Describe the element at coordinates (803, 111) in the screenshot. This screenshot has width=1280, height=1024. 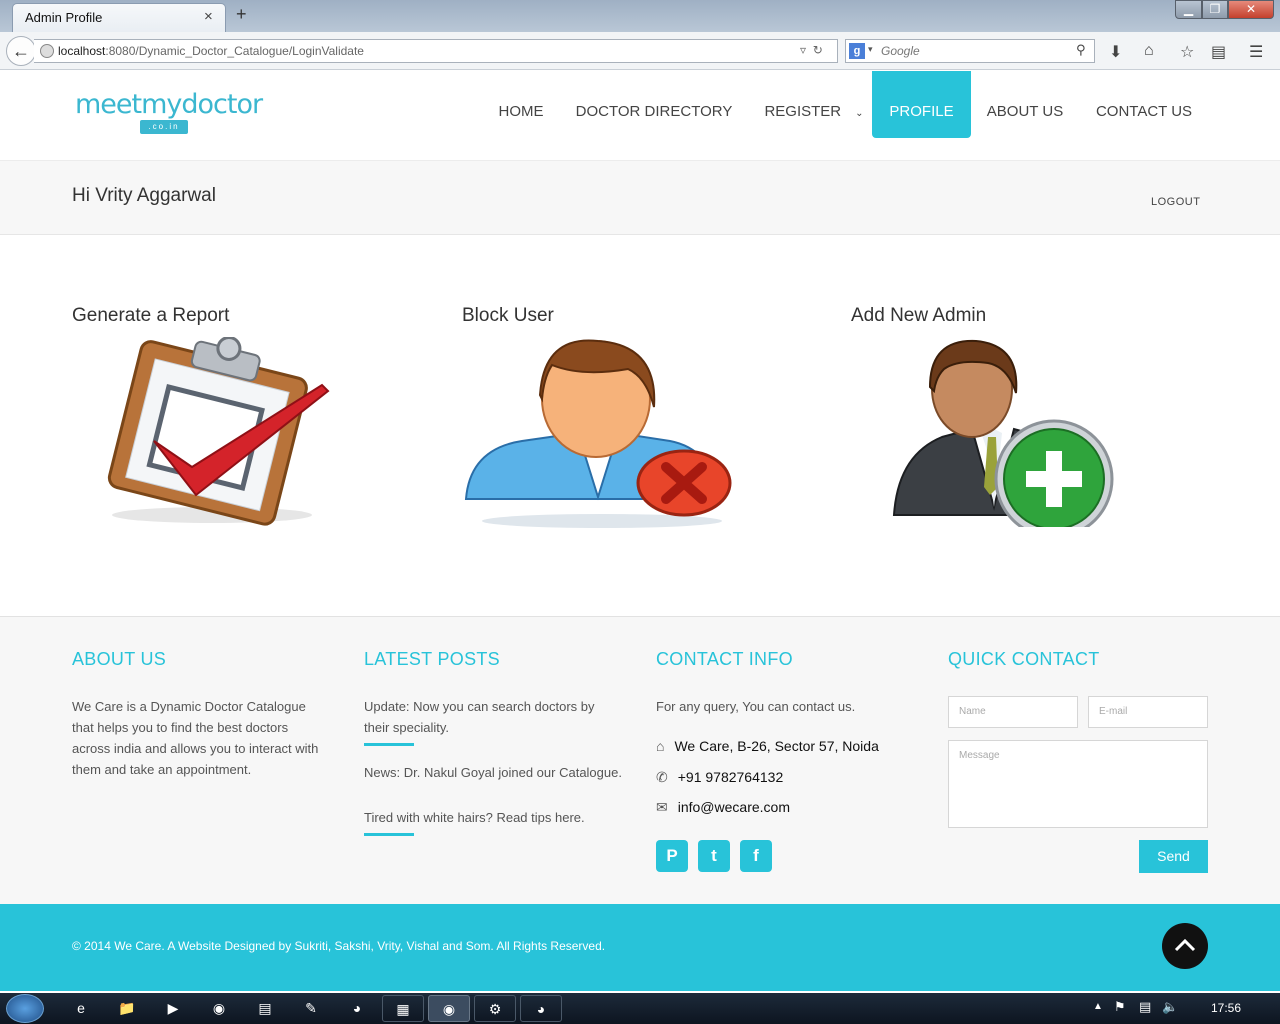
I see `nav-register-label: REGISTER` at that location.